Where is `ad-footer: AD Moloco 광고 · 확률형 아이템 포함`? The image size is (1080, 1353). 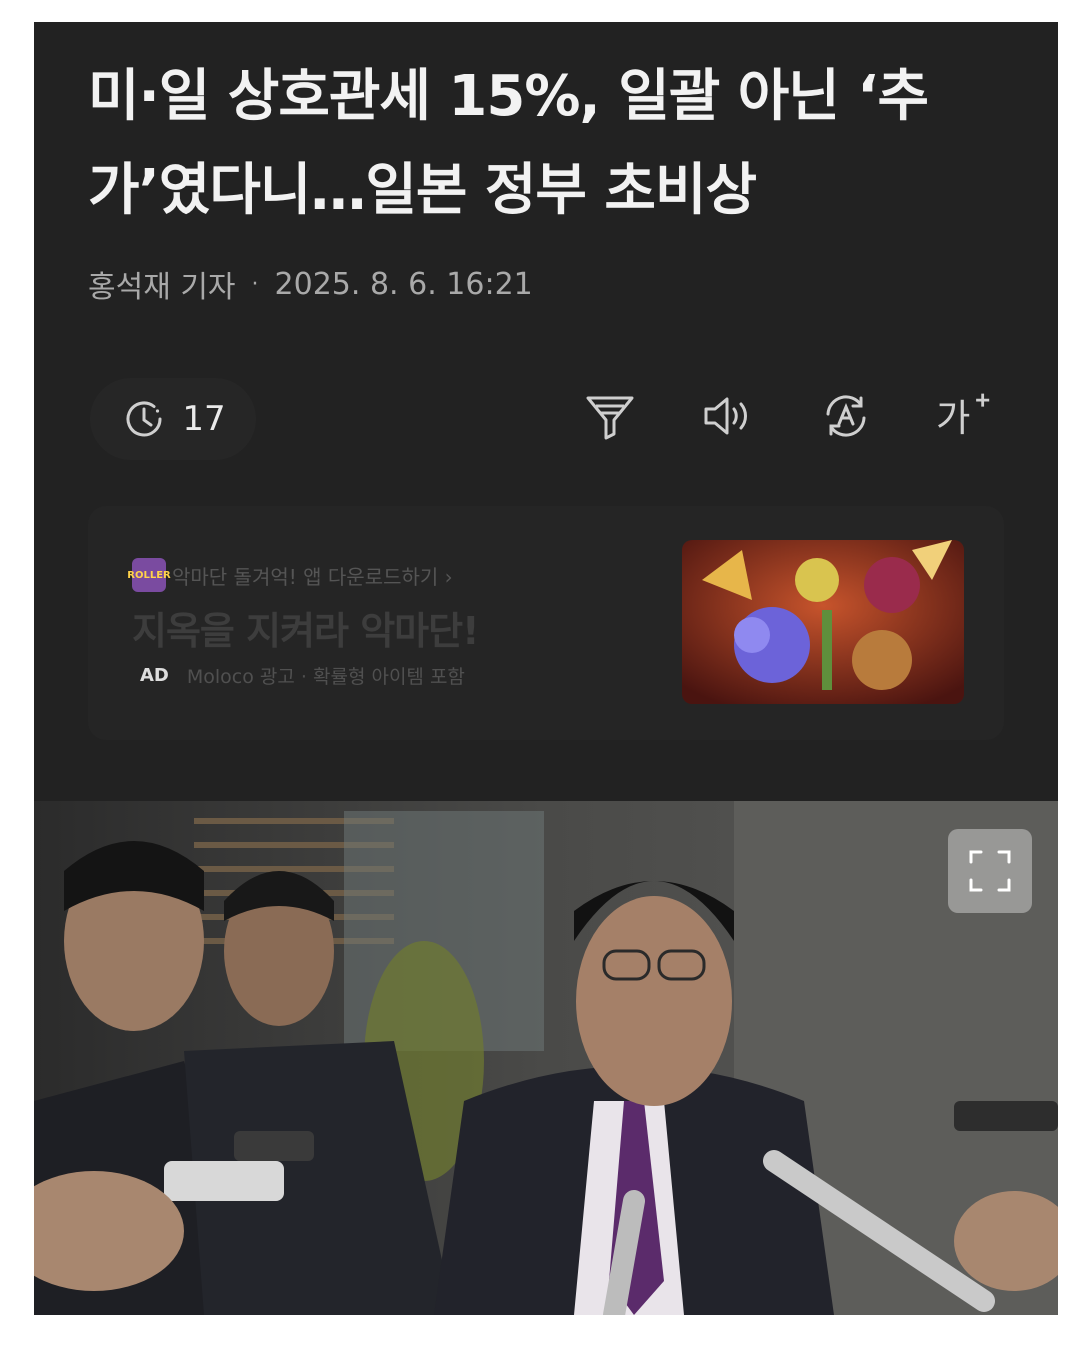
ad-footer: AD Moloco 광고 · 확률형 아이템 포함 is located at coordinates (302, 675).